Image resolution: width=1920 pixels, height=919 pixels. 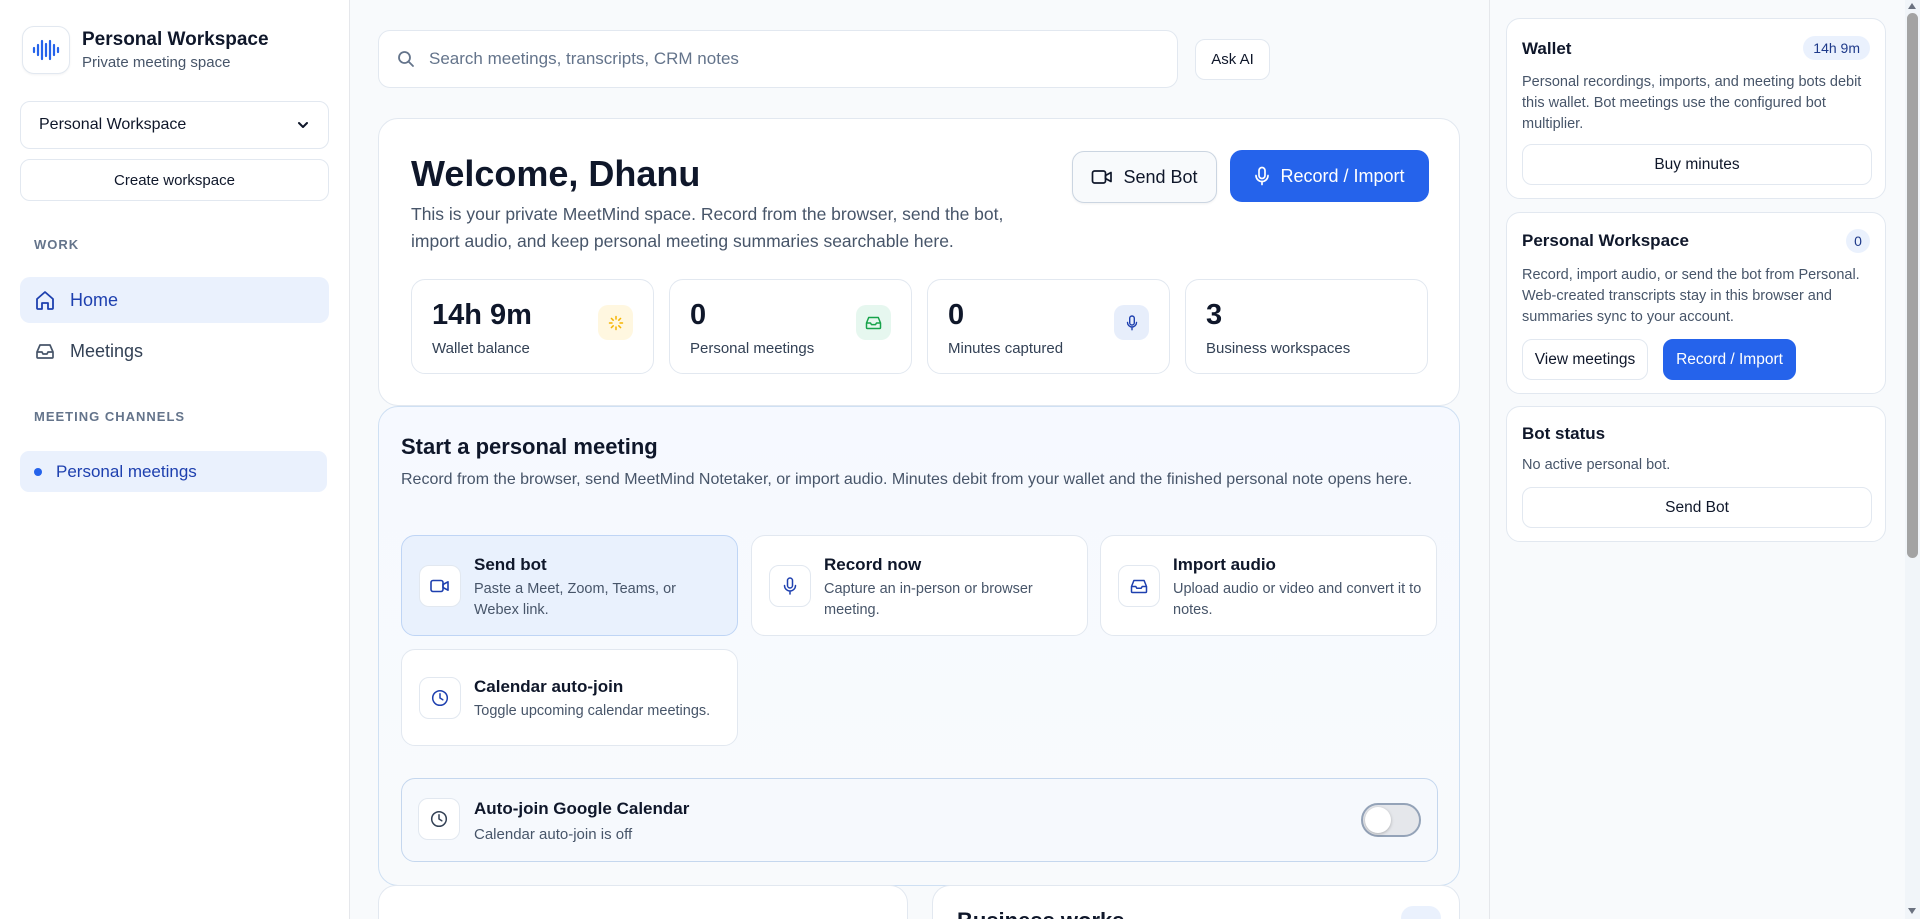 I want to click on stat-label: Minutes captured, so click(x=1006, y=348).